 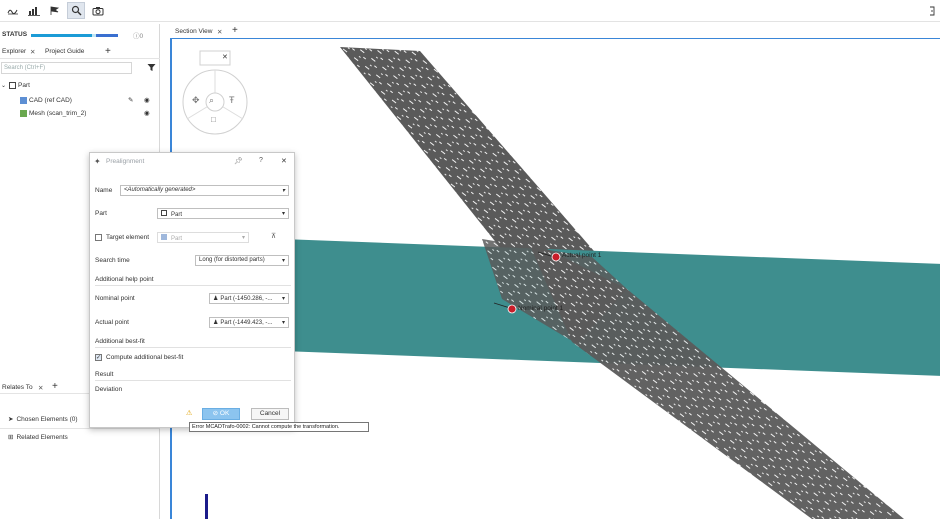 I want to click on prealignment-icon: ✦, so click(x=97, y=161).